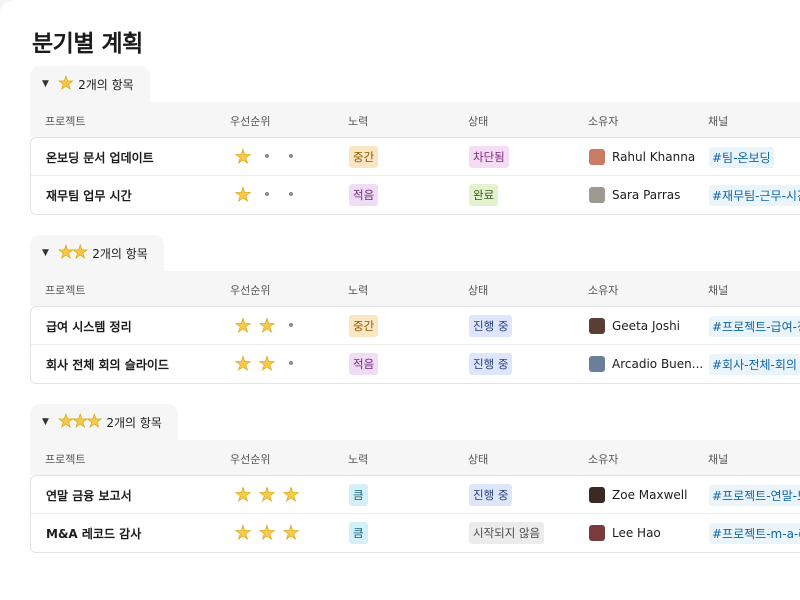 The image size is (800, 600). Describe the element at coordinates (625, 533) in the screenshot. I see `owner-cell: Lee Hao` at that location.